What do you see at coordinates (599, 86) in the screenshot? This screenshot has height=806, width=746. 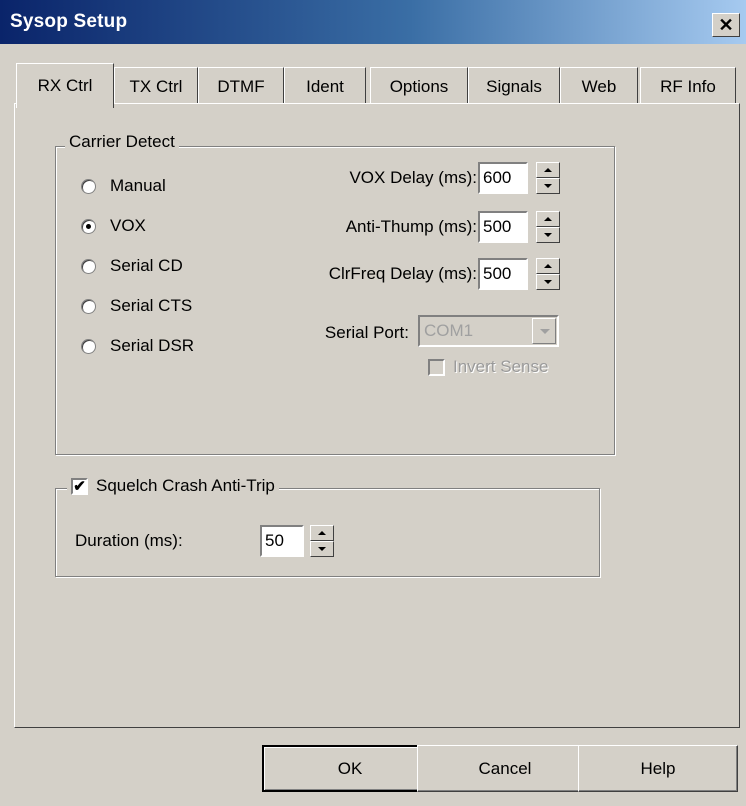 I see `tab-web: Web` at bounding box center [599, 86].